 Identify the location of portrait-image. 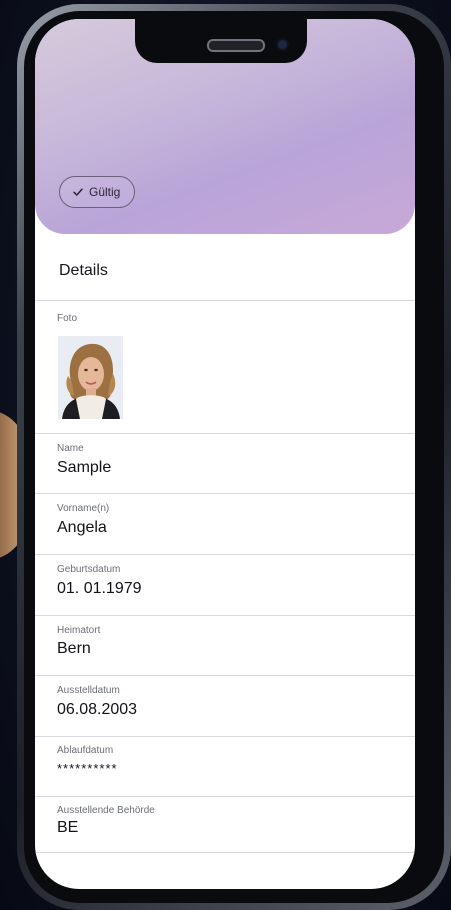
(90, 377).